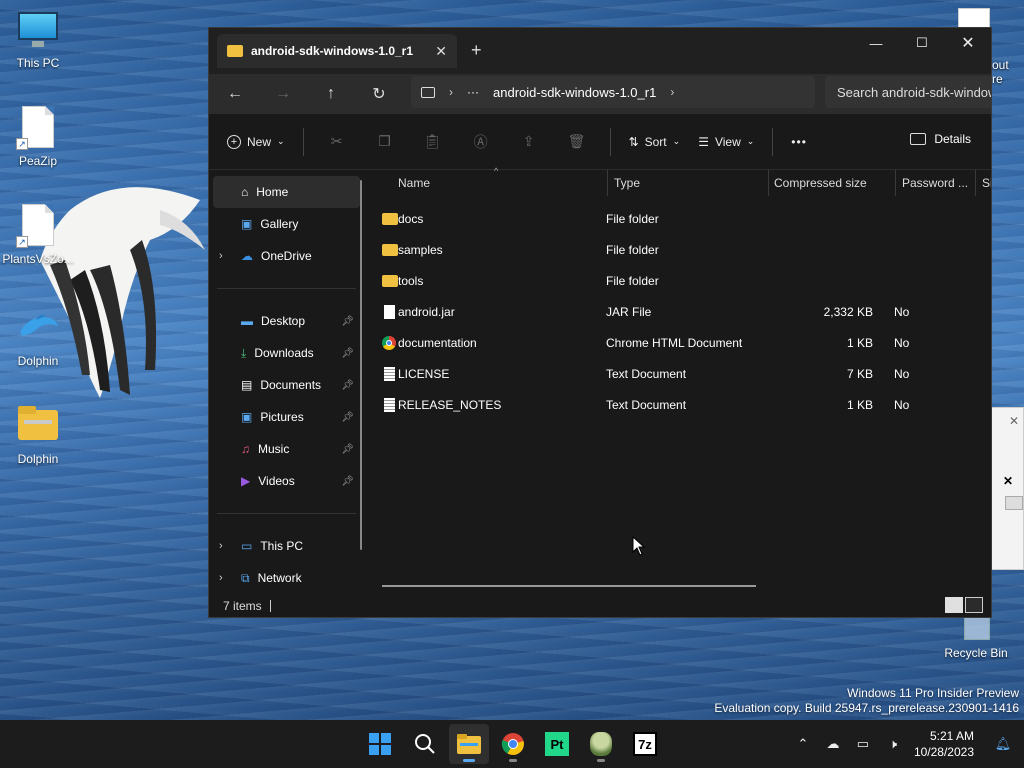 This screenshot has width=1024, height=768. Describe the element at coordinates (803, 744) in the screenshot. I see `chevron-up-icon: ⌃` at that location.